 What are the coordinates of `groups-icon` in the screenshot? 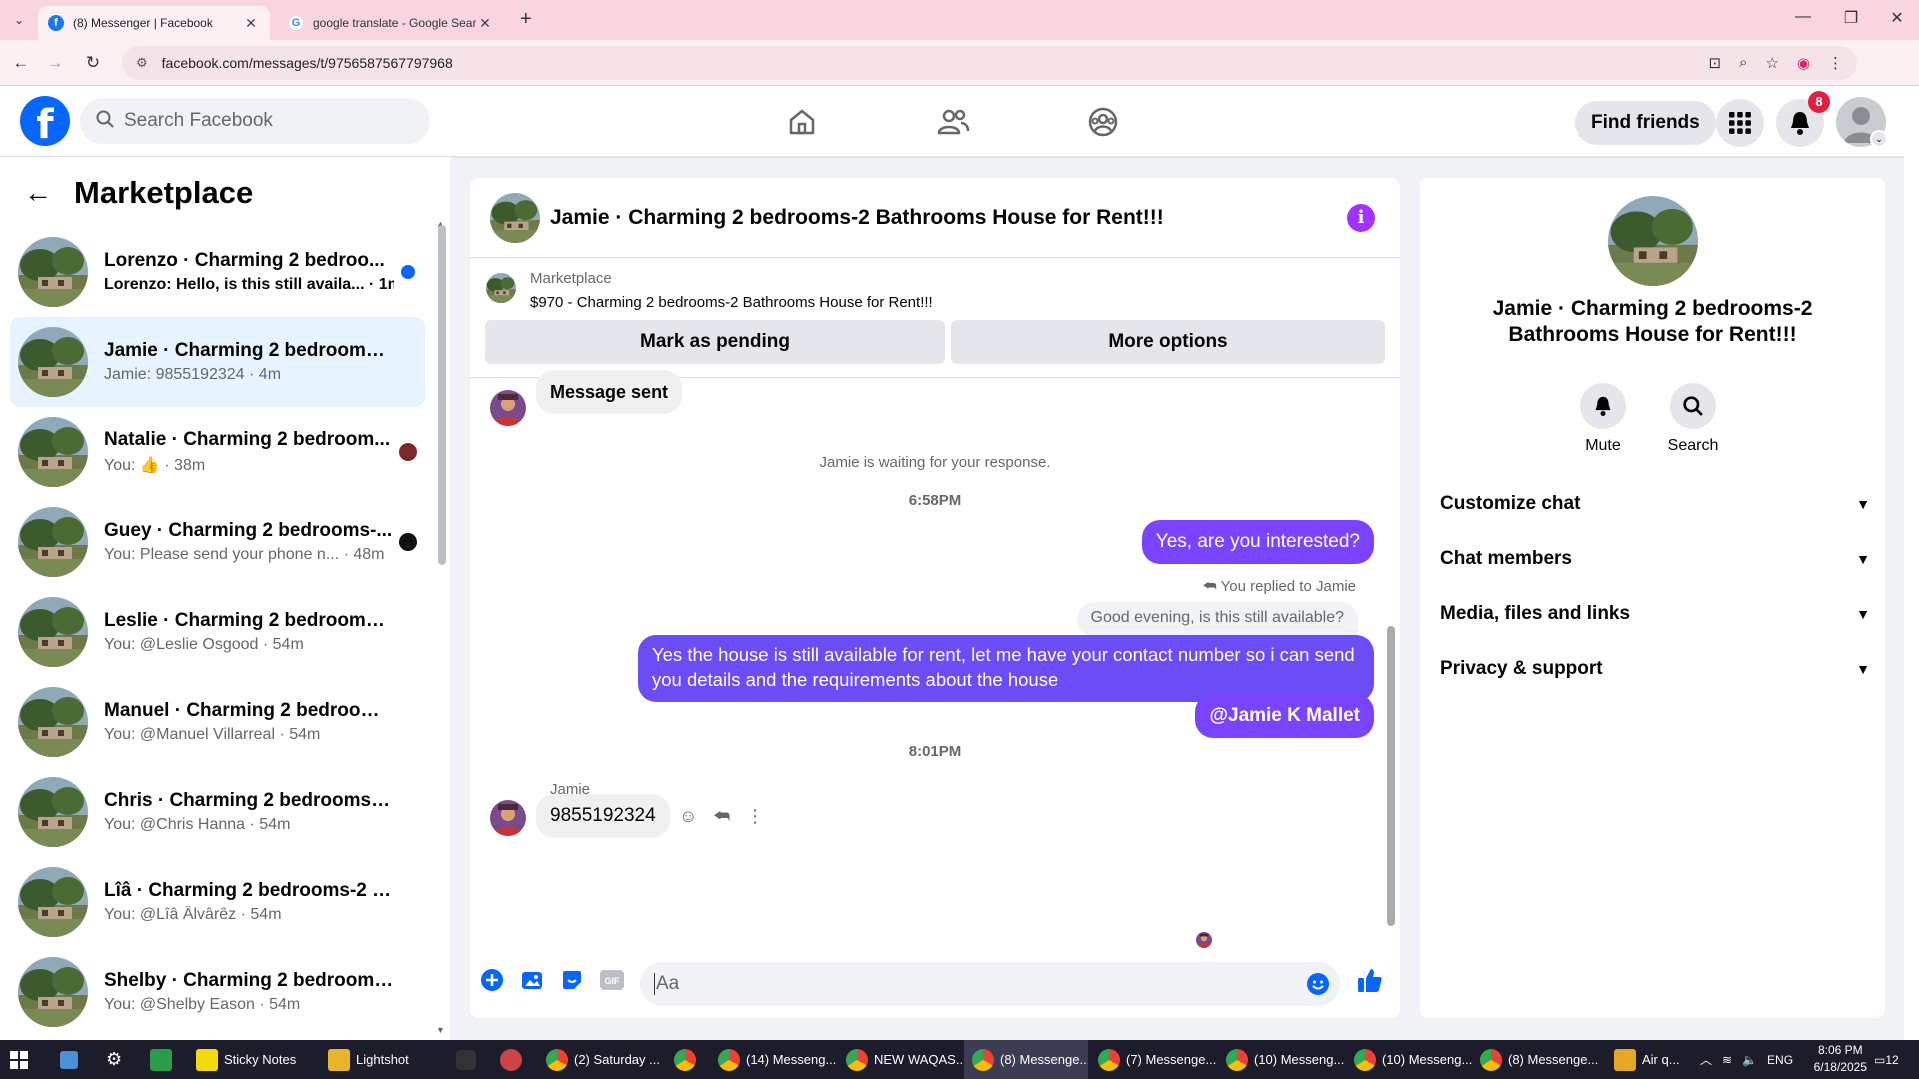 It's located at (1103, 122).